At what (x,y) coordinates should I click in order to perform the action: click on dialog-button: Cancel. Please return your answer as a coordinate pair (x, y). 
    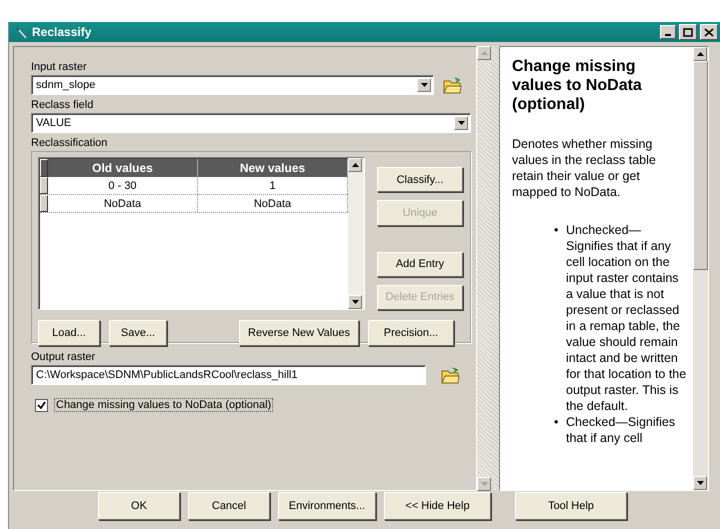
    Looking at the image, I should click on (229, 506).